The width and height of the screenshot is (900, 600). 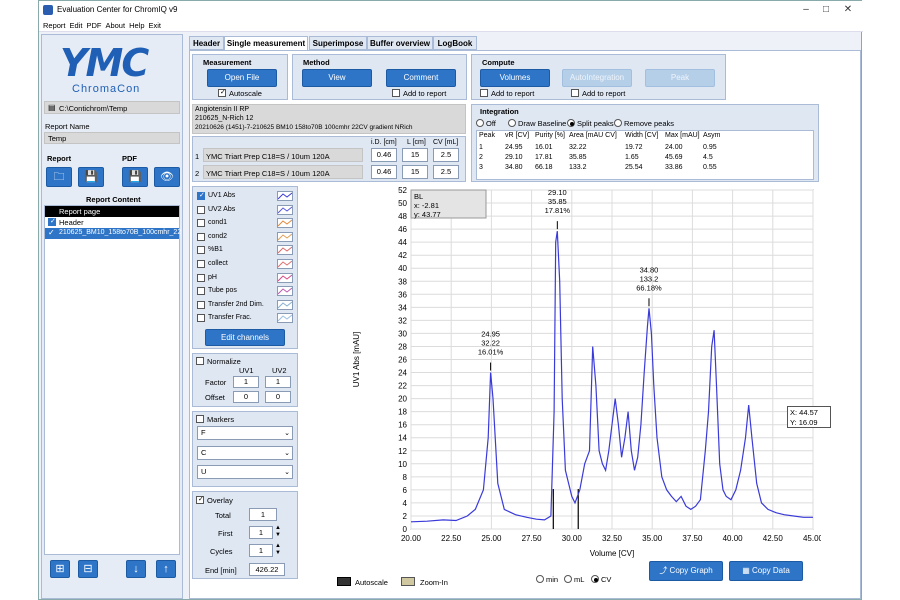 I want to click on comment-button: Comment, so click(x=421, y=78).